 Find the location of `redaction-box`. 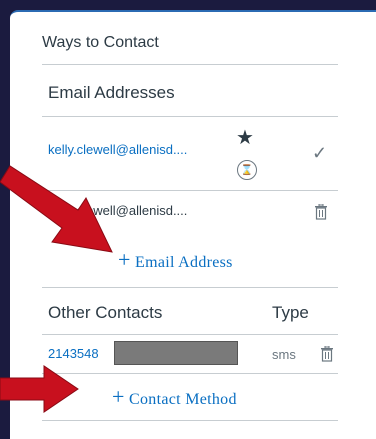

redaction-box is located at coordinates (176, 353).